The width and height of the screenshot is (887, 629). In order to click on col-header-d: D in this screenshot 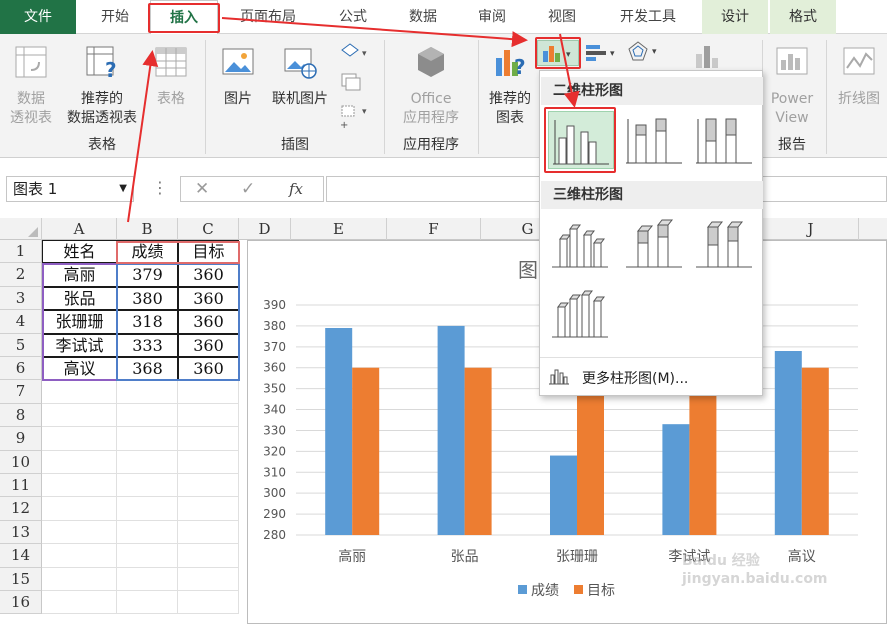, I will do `click(265, 229)`.